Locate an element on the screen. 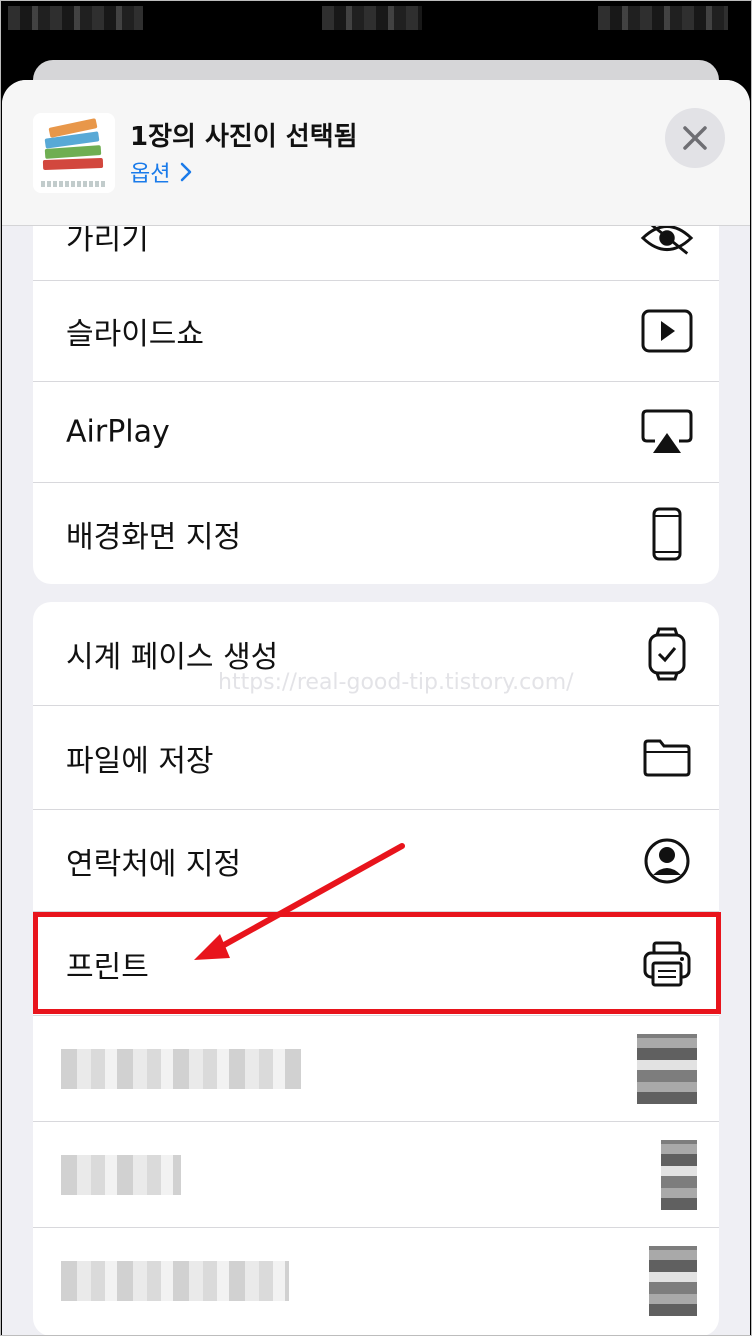 The image size is (752, 1336). contact-icon is located at coordinates (667, 861).